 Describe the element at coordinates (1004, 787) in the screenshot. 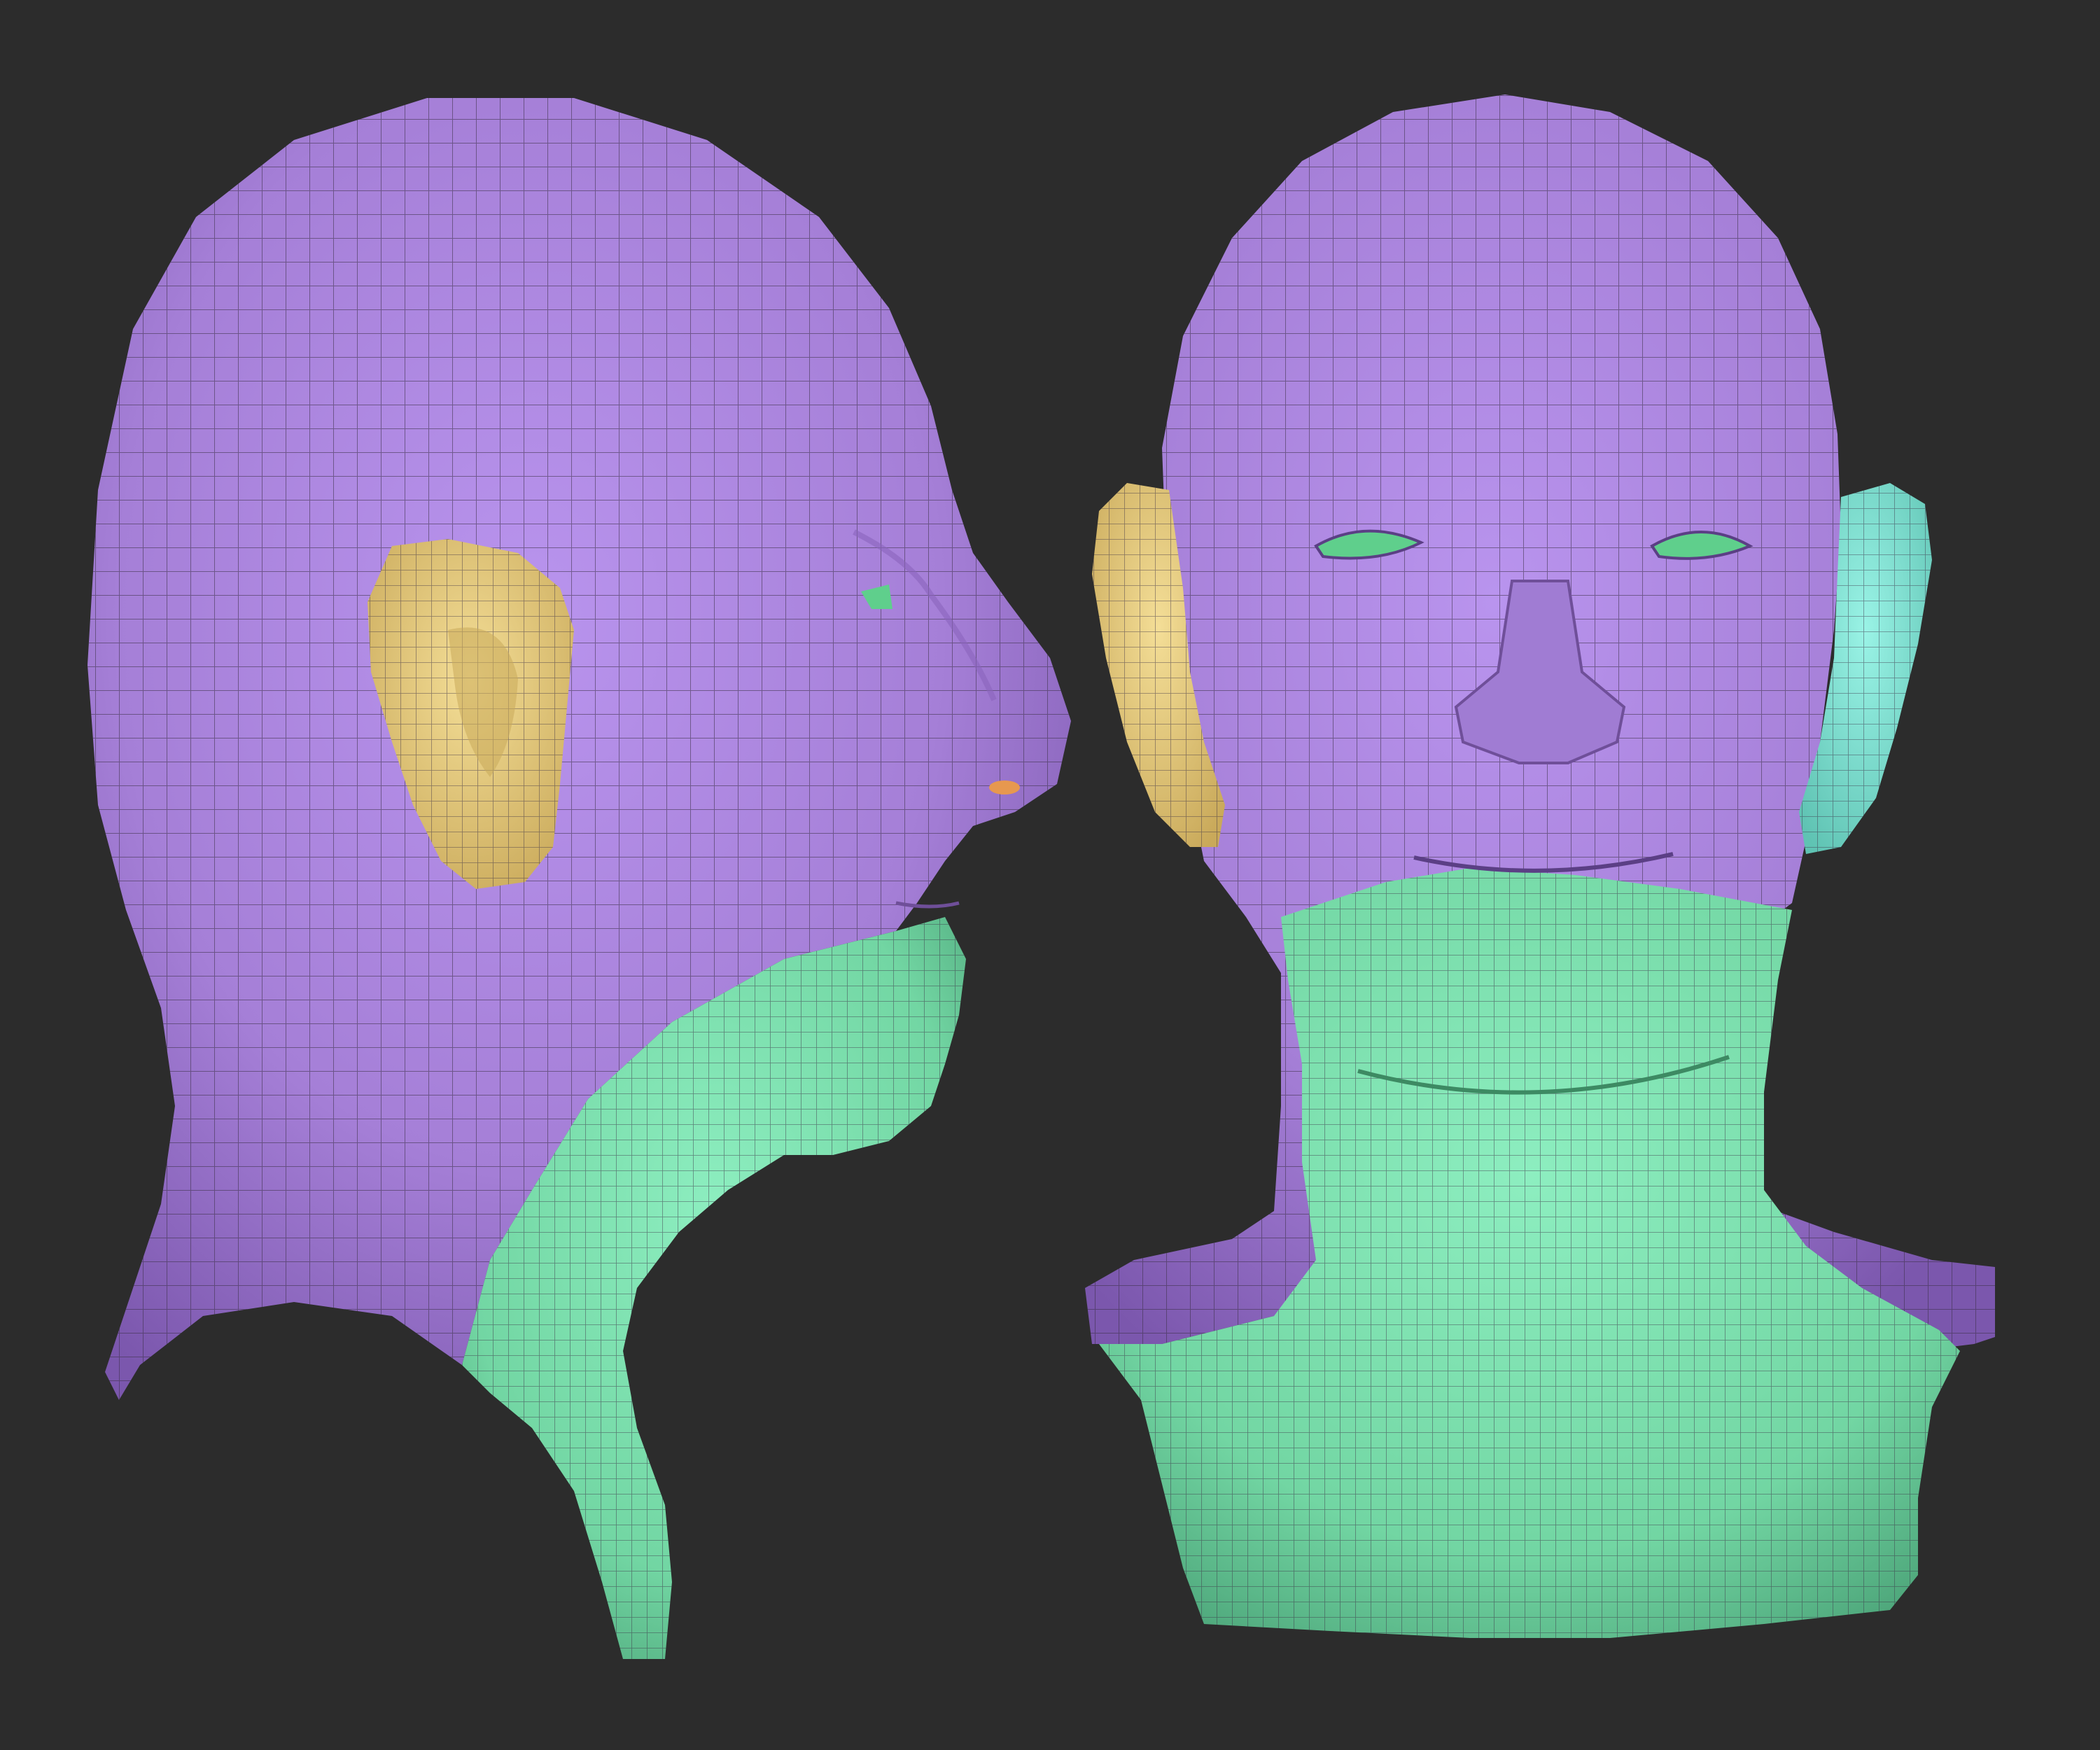

I see `side-nostril` at that location.